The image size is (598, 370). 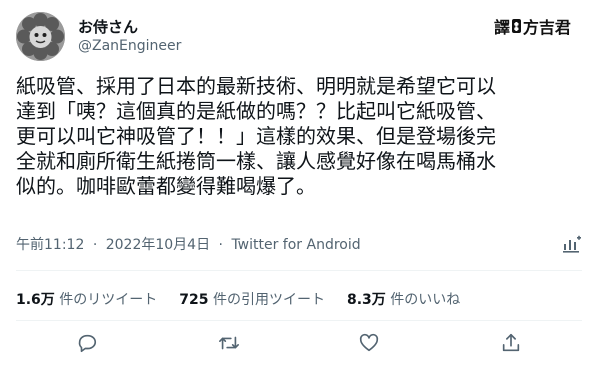 I want to click on like-count: 8.3万, so click(x=366, y=300).